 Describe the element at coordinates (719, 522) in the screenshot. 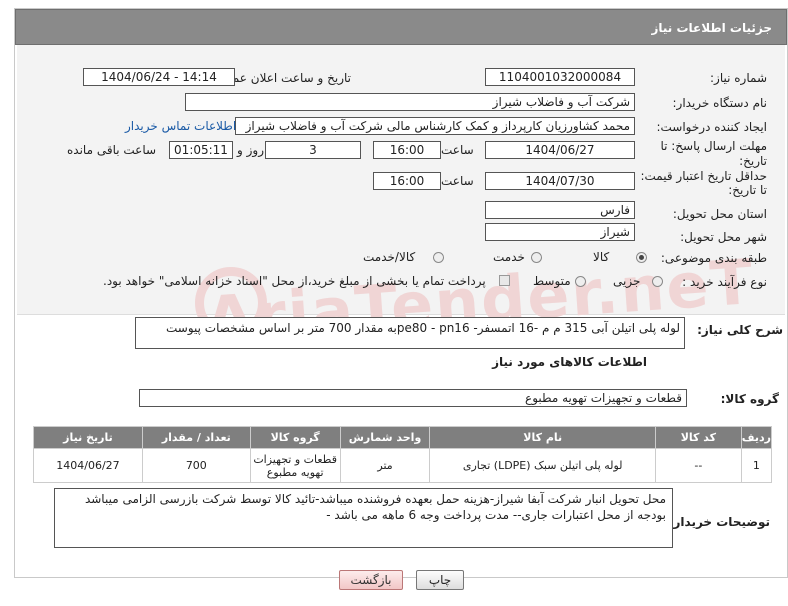

I see `buyer-notes-label: توضیحات خریدار:` at that location.